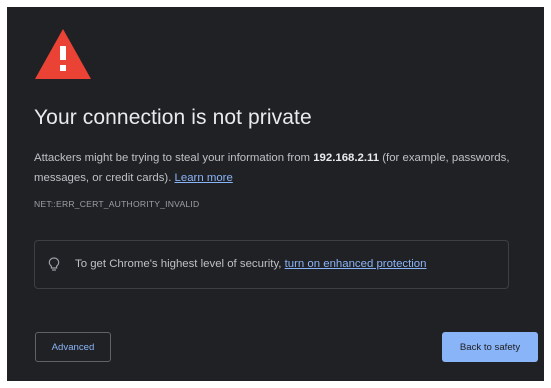  What do you see at coordinates (173, 117) in the screenshot?
I see `page-title: Your connection is not private` at bounding box center [173, 117].